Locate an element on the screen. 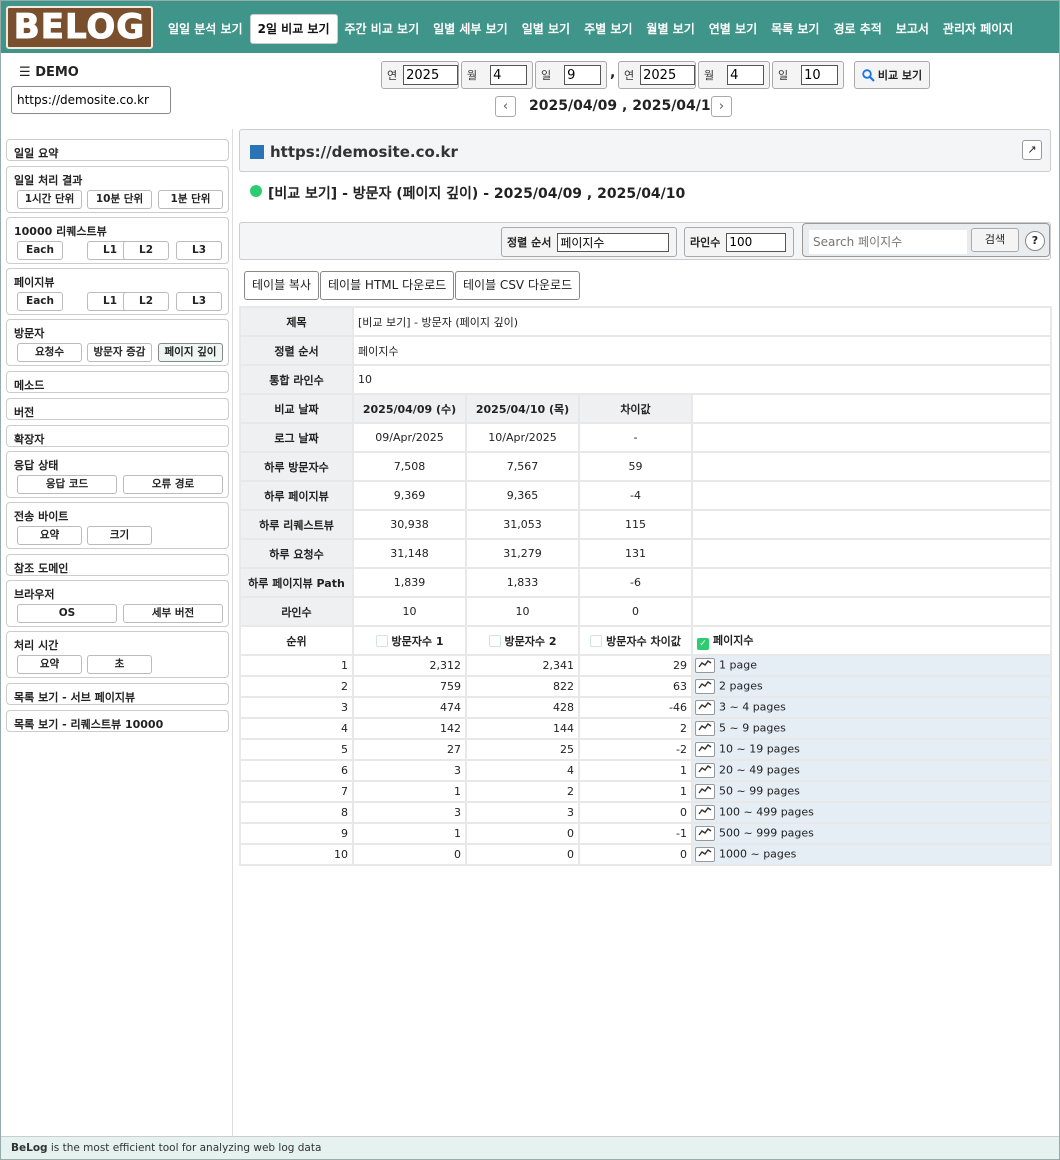 The height and width of the screenshot is (1160, 1060). status-dot-icon is located at coordinates (256, 191).